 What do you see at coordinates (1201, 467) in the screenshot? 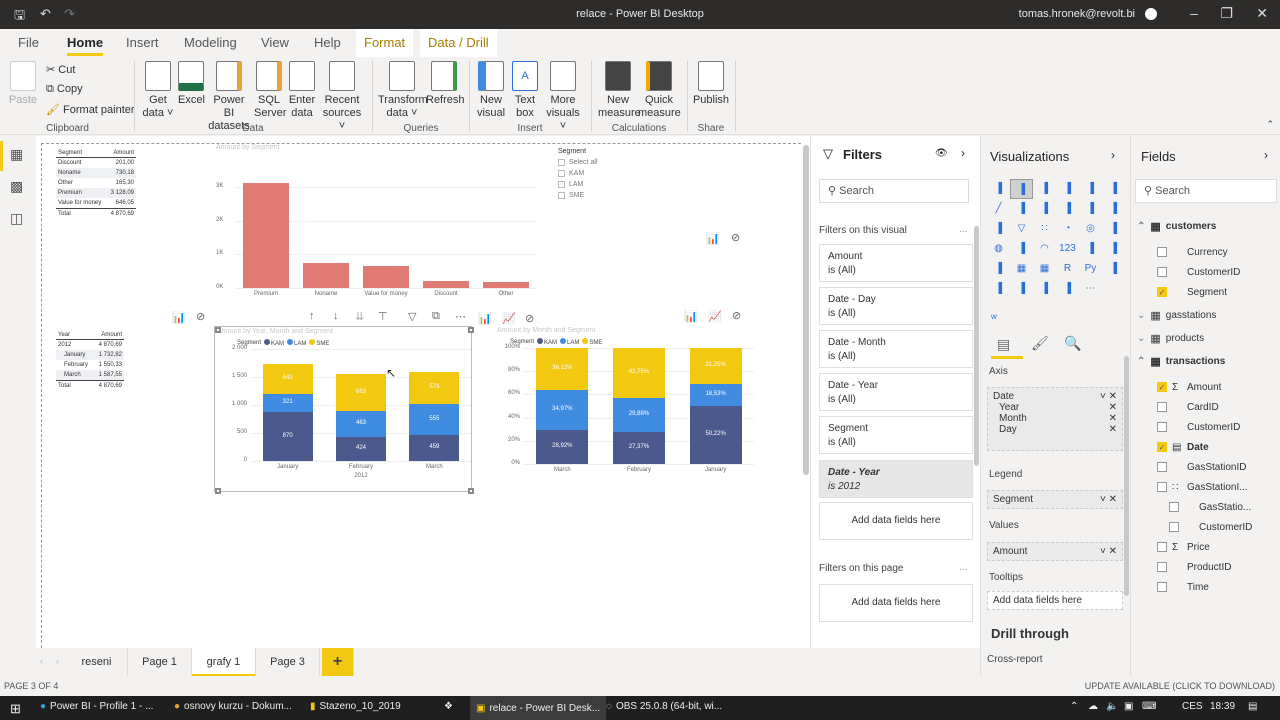
I see `field-item: GasStationID` at bounding box center [1201, 467].